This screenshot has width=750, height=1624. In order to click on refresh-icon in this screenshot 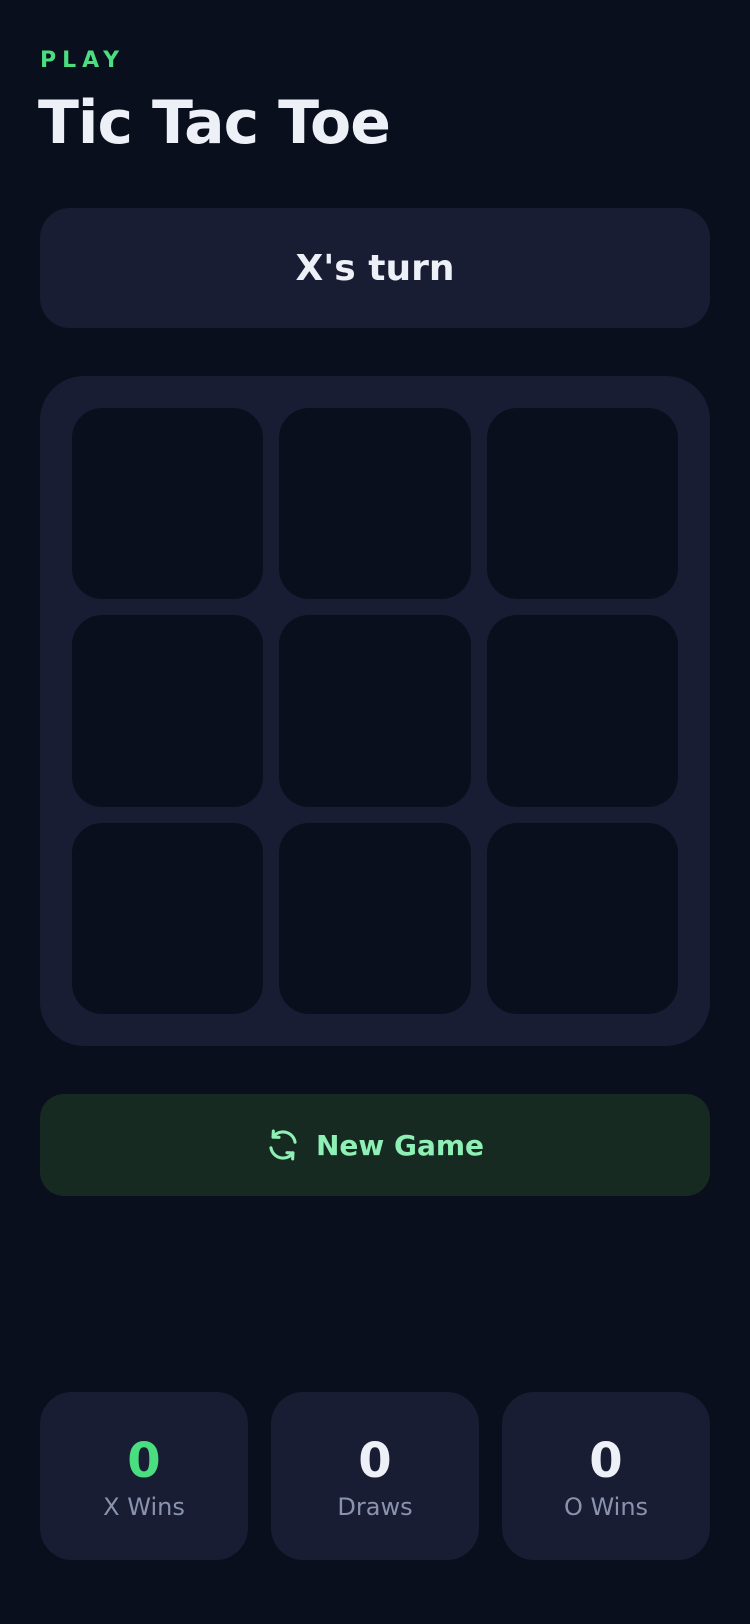, I will do `click(283, 1145)`.